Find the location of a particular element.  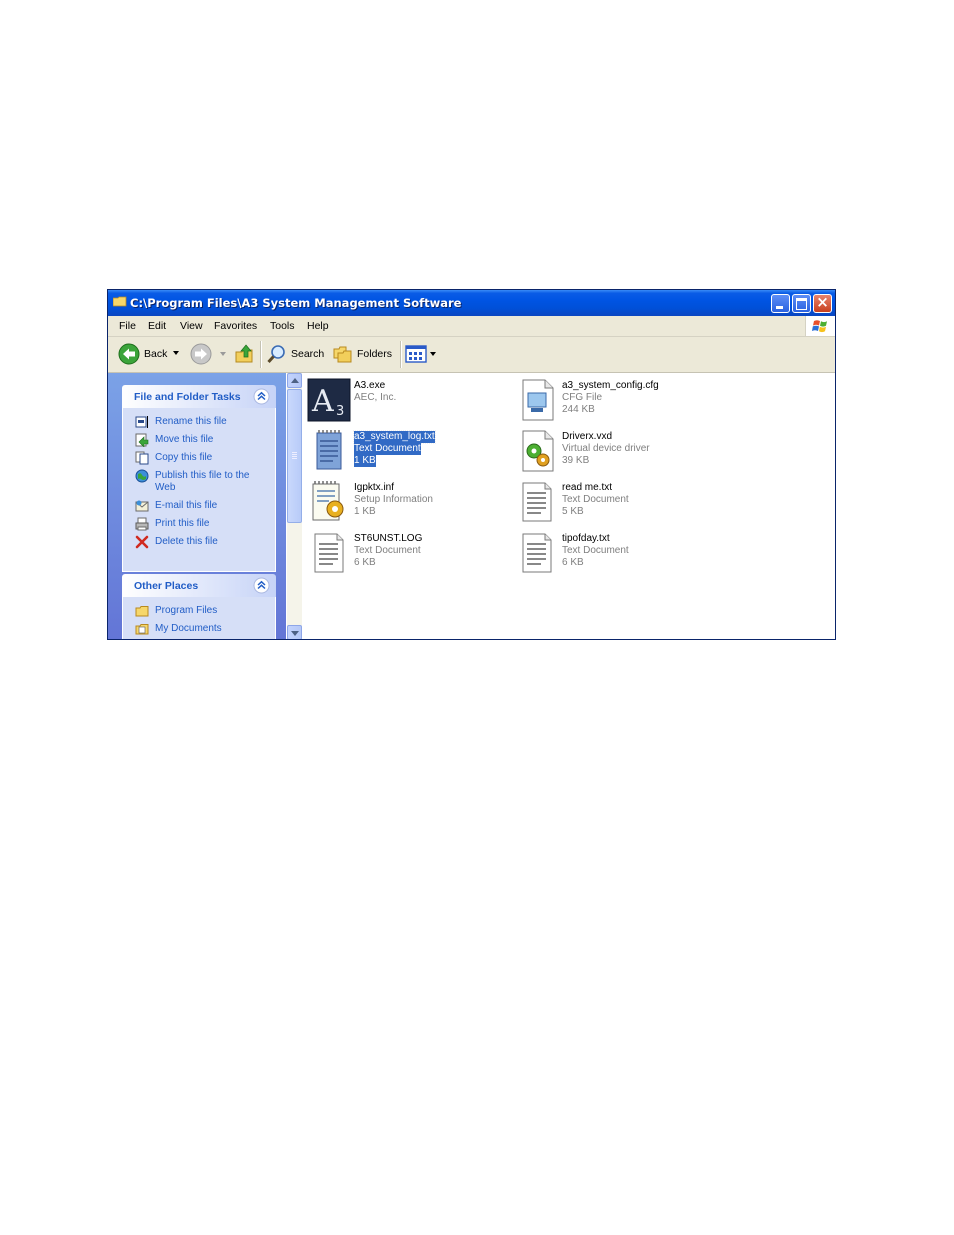

file-item-a3-system-config: a3_system_config.cfg CFG File 244 KB is located at coordinates (615, 402).